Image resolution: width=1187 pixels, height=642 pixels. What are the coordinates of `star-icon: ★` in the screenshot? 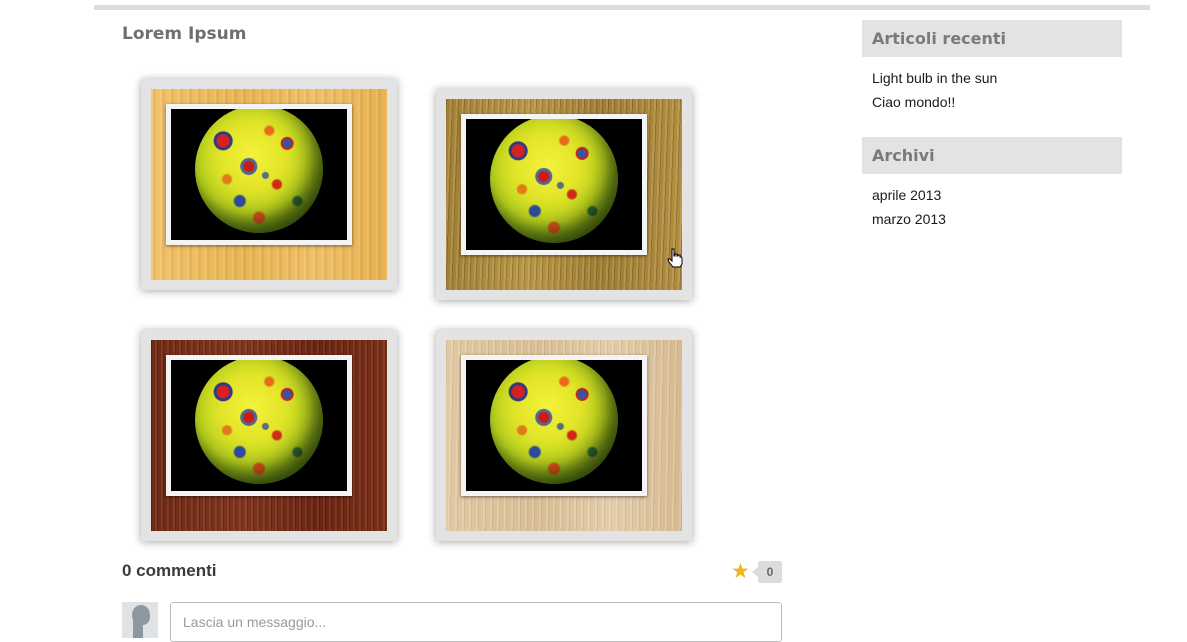 It's located at (740, 572).